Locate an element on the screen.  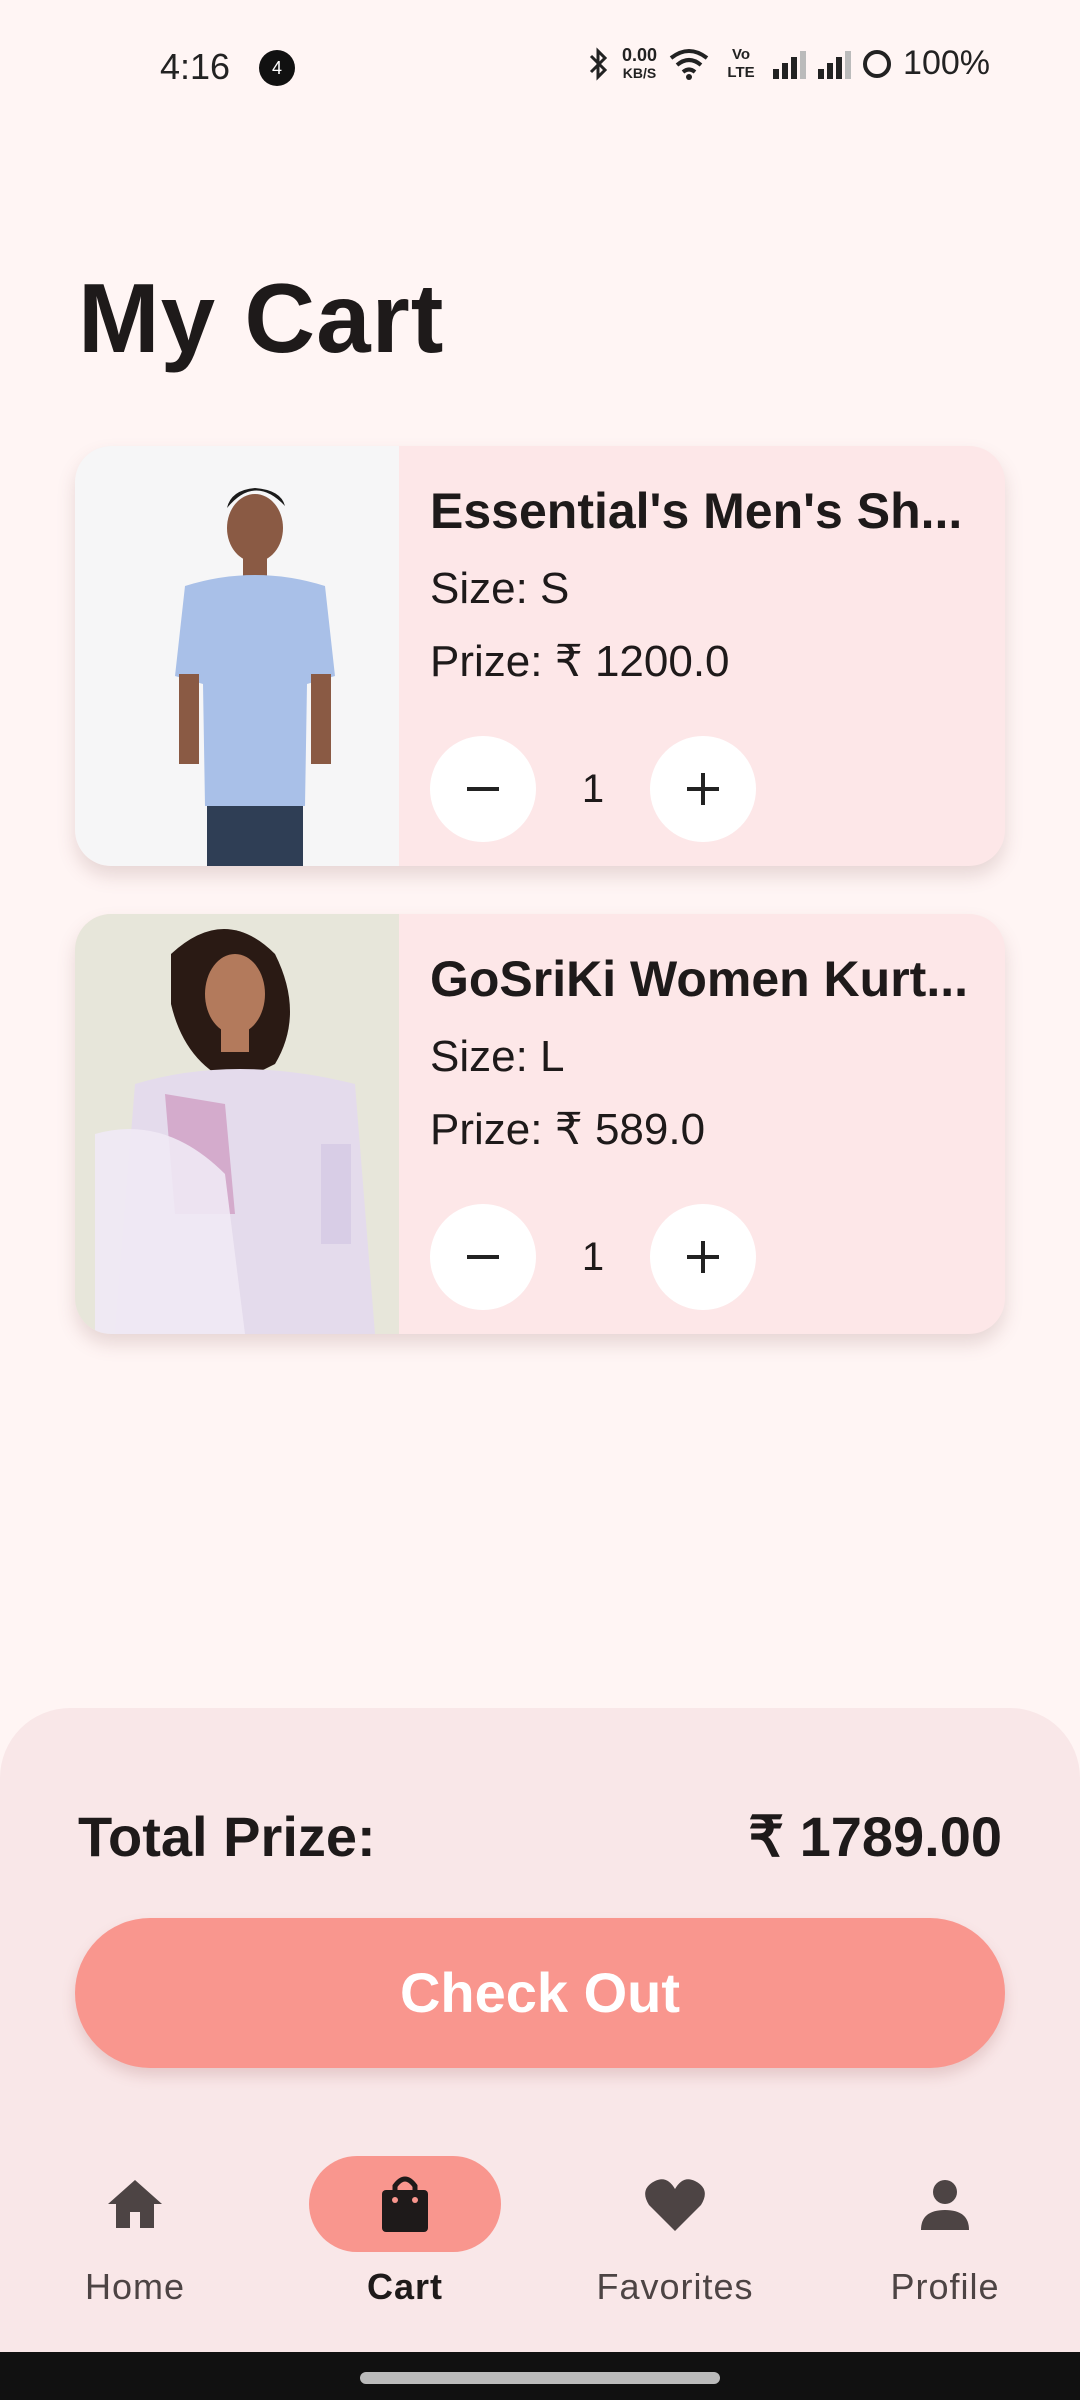
status-bar: 4:16 4 0.00 KB/S Vo LTE 100% is located at coordinates (540, 68).